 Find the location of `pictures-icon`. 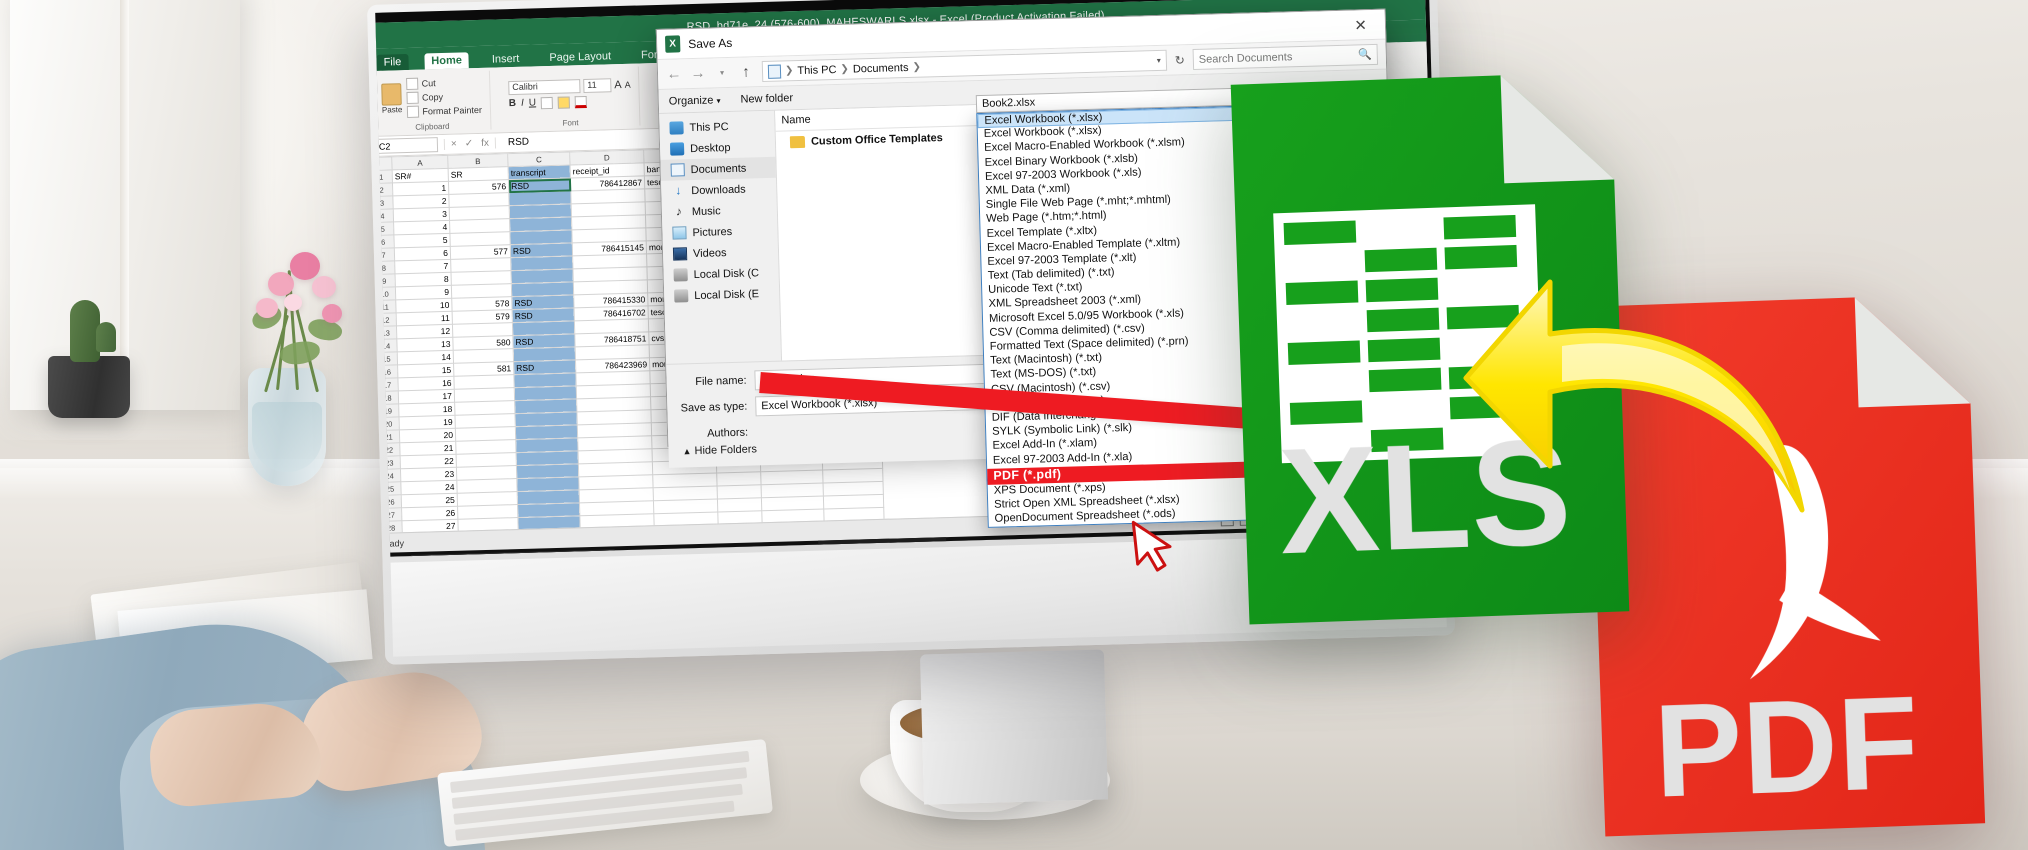

pictures-icon is located at coordinates (679, 233).